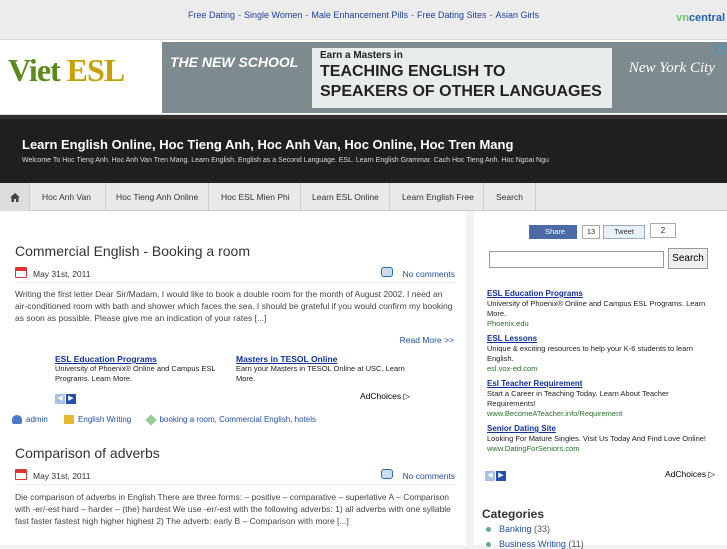 Image resolution: width=727 pixels, height=549 pixels. What do you see at coordinates (345, 197) in the screenshot?
I see `nav-learn-esl-online: Learn ESL Online` at bounding box center [345, 197].